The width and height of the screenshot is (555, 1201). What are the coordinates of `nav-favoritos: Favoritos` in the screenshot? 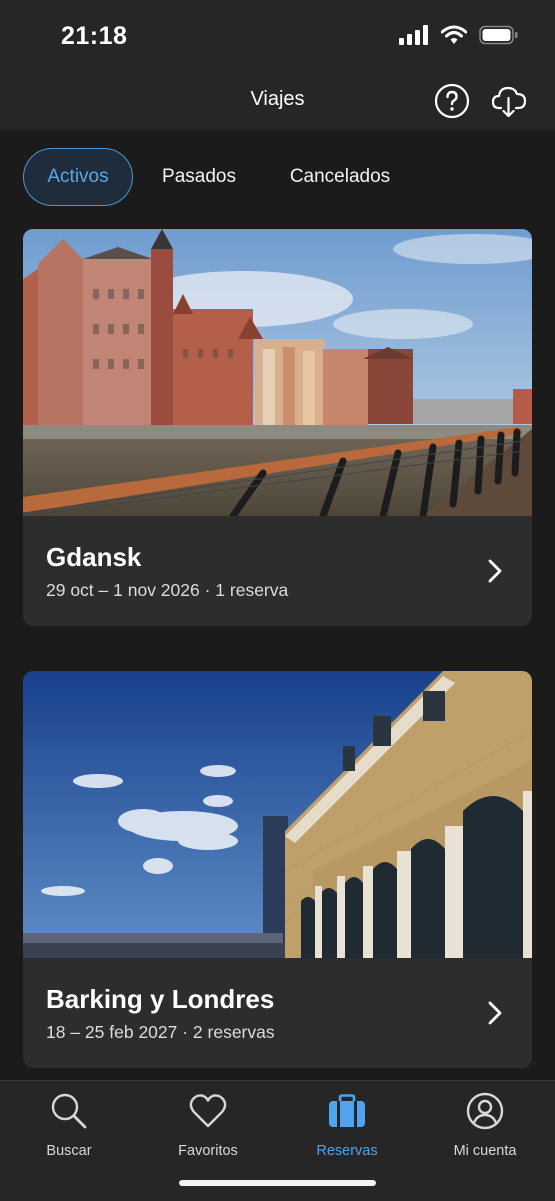 It's located at (208, 1125).